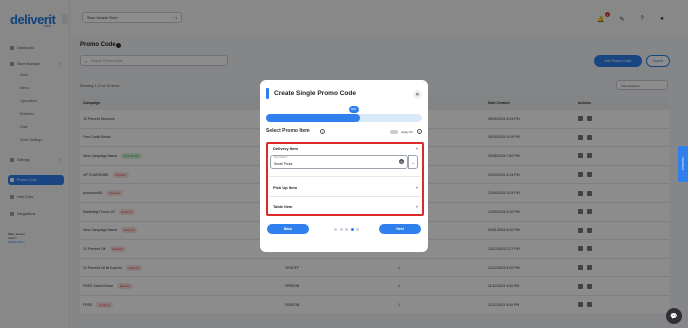  What do you see at coordinates (345, 179) in the screenshot?
I see `highlight-box` at bounding box center [345, 179].